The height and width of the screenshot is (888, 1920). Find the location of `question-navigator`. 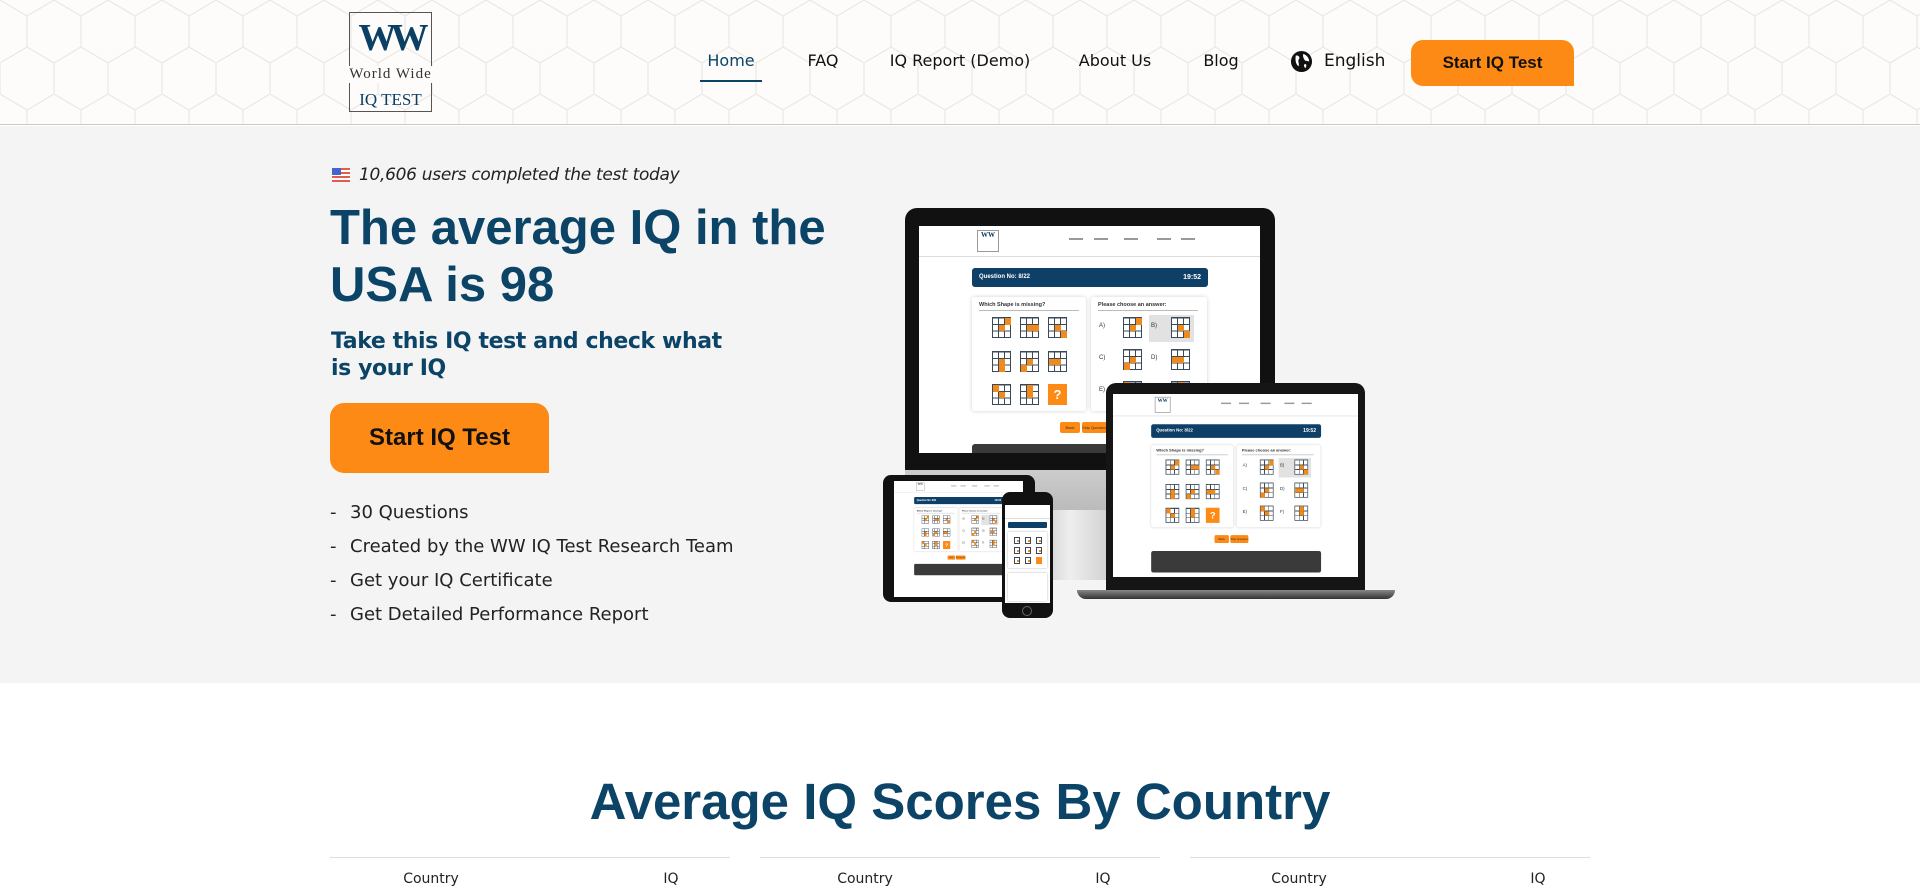

question-navigator is located at coordinates (959, 569).